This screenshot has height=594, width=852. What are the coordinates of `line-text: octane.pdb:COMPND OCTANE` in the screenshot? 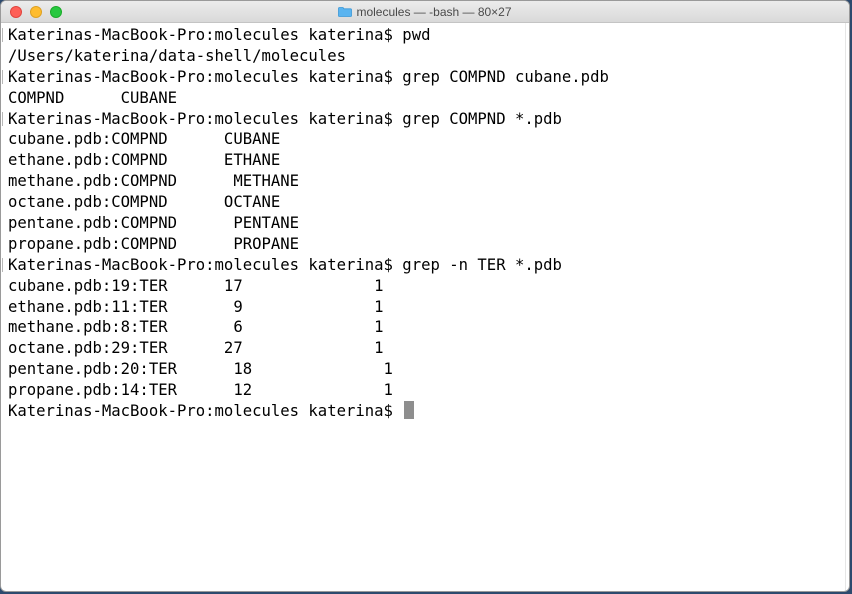 It's located at (144, 202).